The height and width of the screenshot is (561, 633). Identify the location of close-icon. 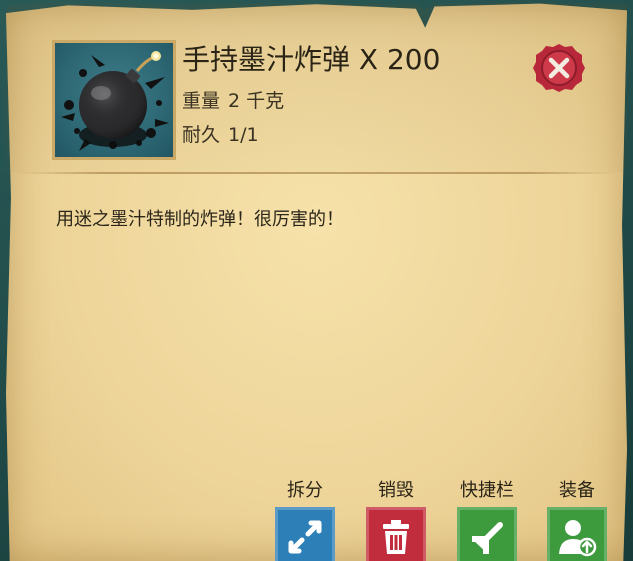
(559, 68).